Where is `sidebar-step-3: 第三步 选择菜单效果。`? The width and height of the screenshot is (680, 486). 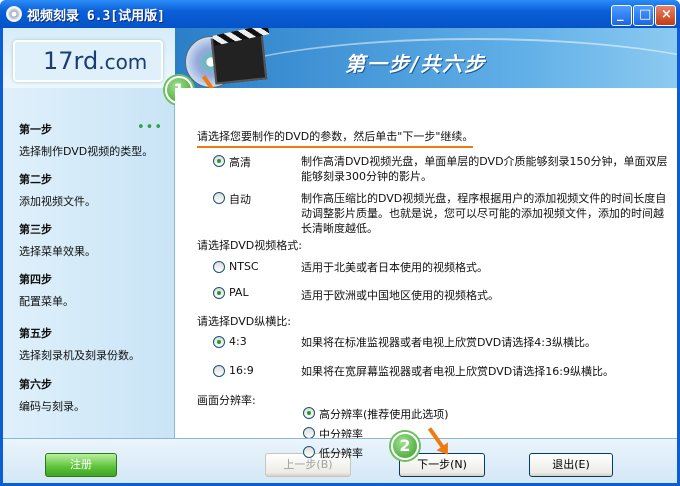
sidebar-step-3: 第三步 选择菜单效果。 is located at coordinates (57, 240).